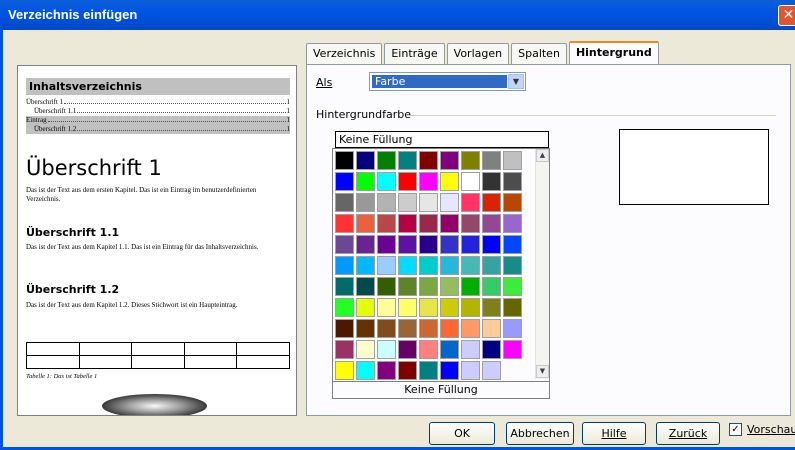 This screenshot has width=795, height=450. I want to click on tab-spalten: Spalten, so click(539, 53).